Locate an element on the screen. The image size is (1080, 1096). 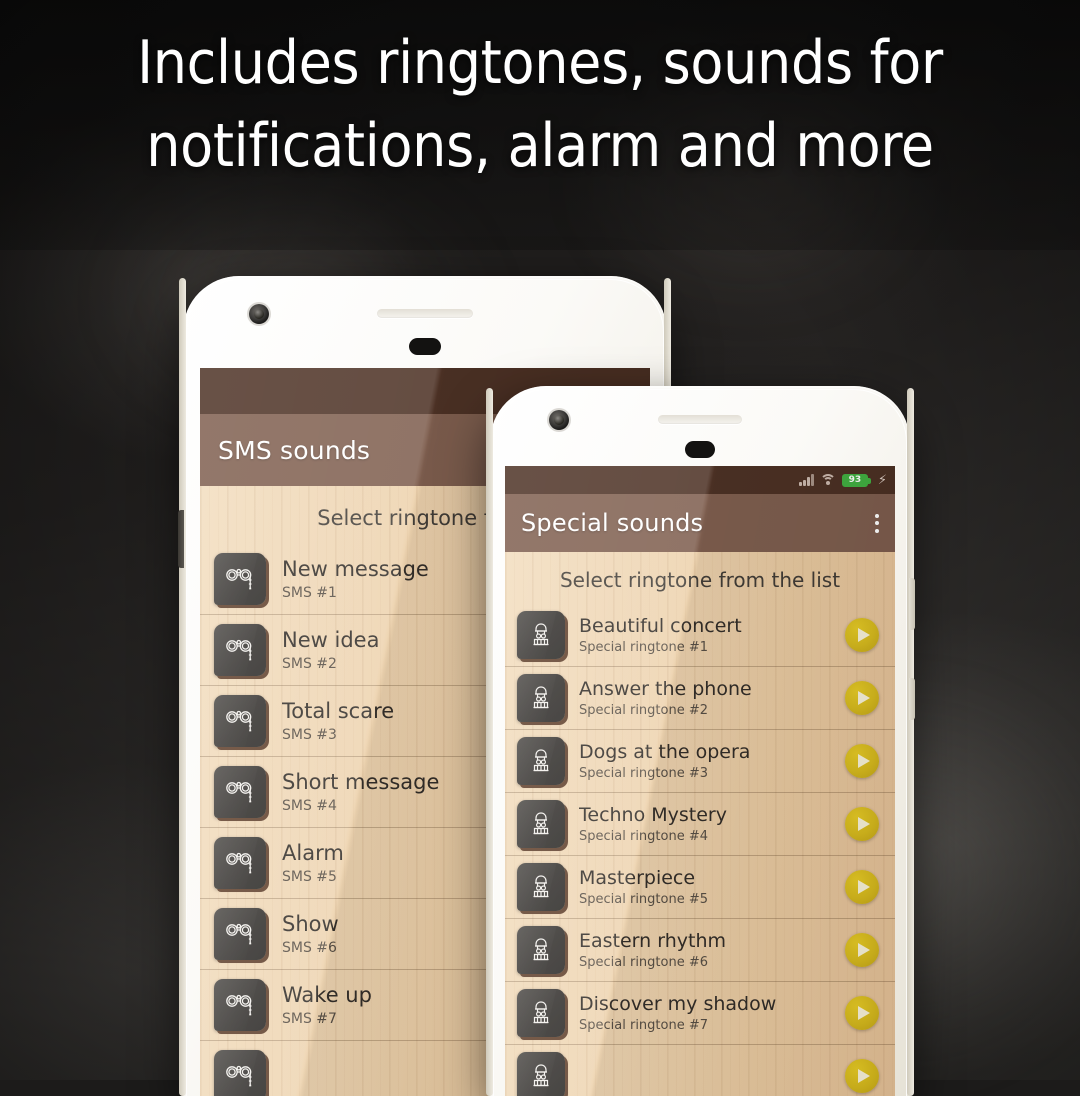
list-item-subtitle: Special ringtone #6 is located at coordinates (644, 963).